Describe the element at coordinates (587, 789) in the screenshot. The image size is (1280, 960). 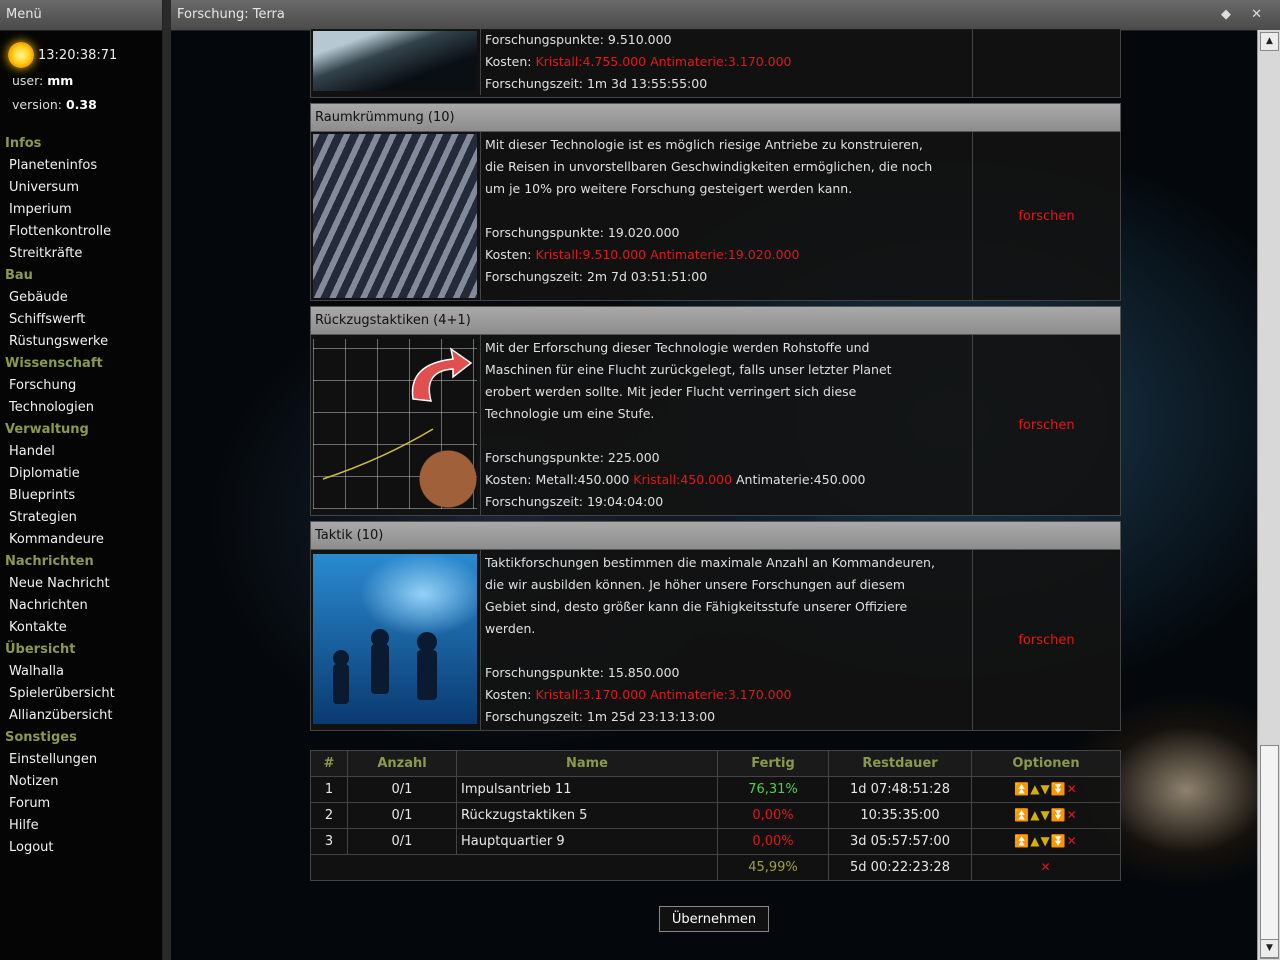
I see `queue-name: Impulsantrieb 11` at that location.